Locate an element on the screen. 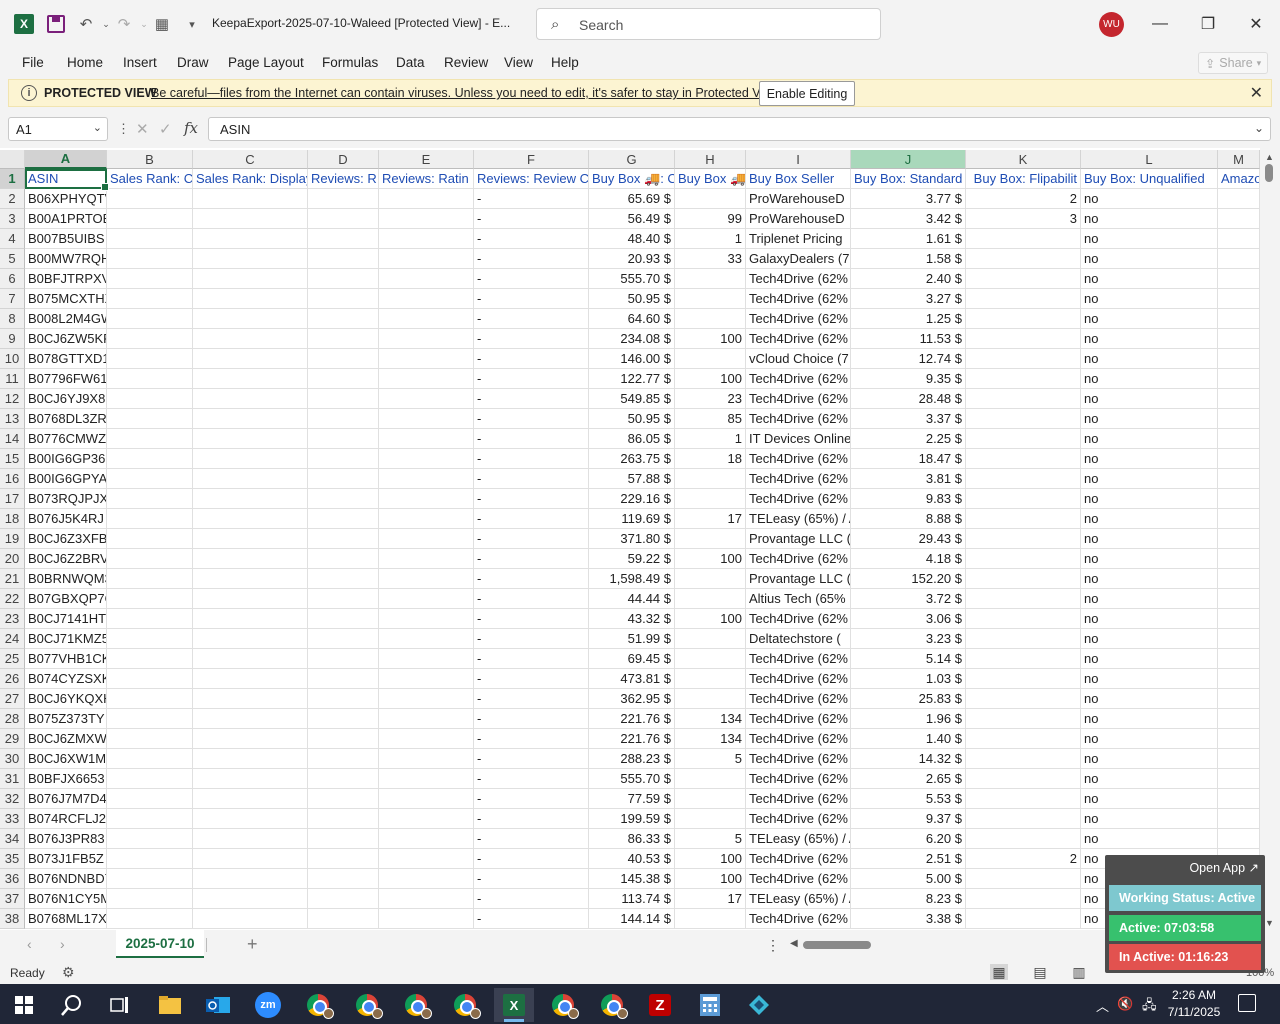 This screenshot has height=1024, width=1280. cell-j: 2.40 $ is located at coordinates (908, 279).